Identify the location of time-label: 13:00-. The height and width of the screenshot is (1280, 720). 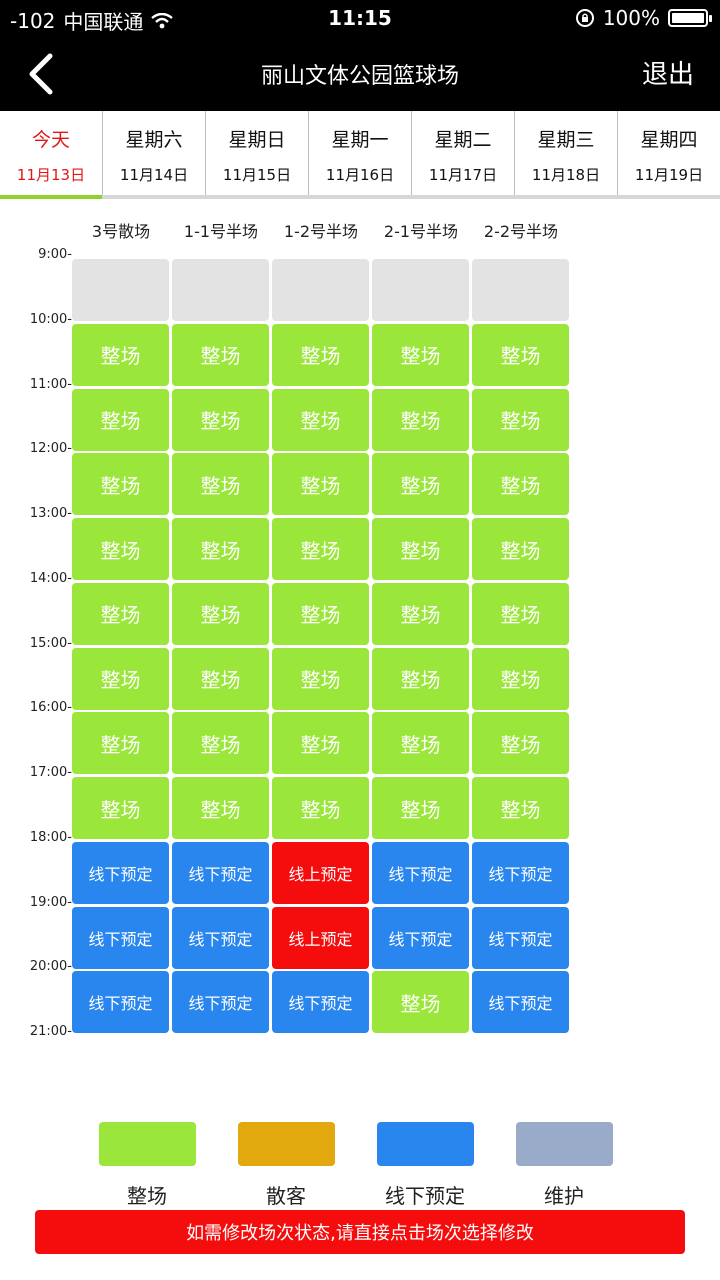
(50, 513).